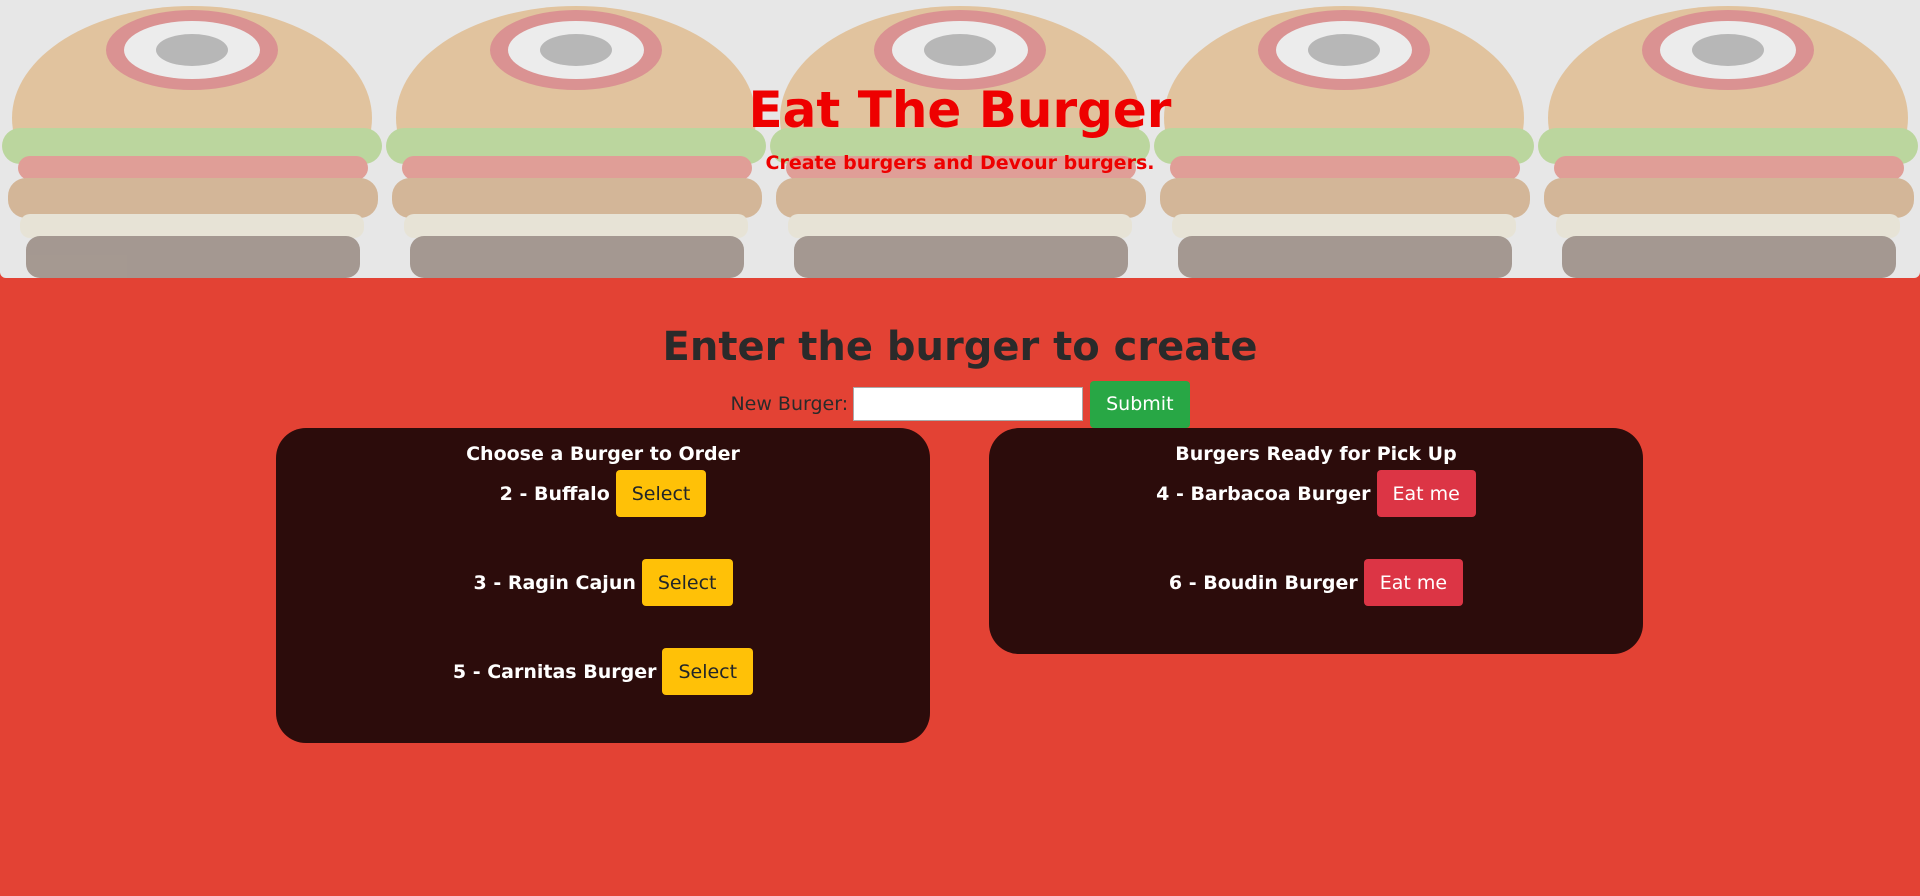  I want to click on pickup-panel-title: Burgers Ready for Pick Up, so click(1316, 454).